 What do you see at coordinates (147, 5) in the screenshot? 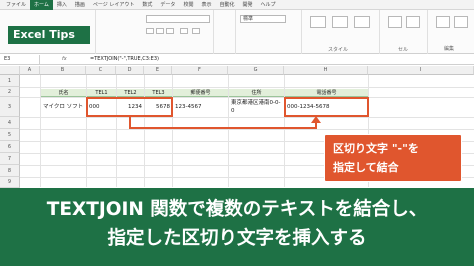
I see `tab-formulas: 数式` at bounding box center [147, 5].